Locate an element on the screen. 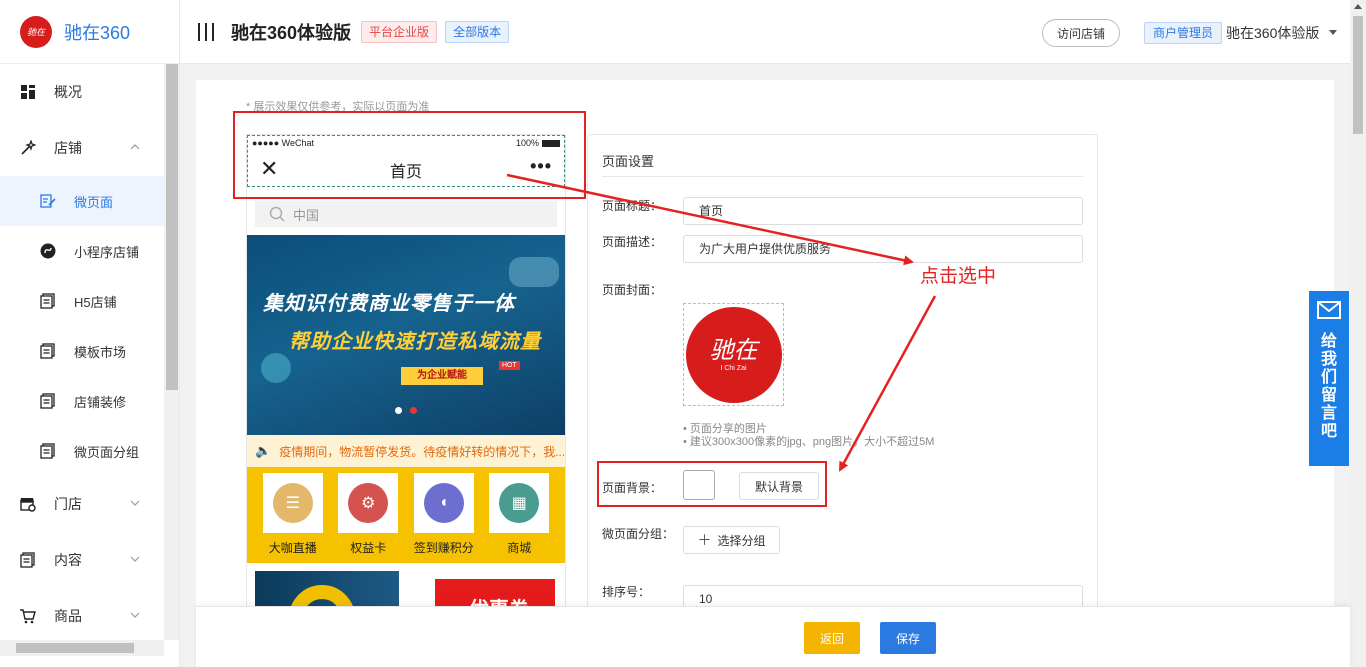  group-label: 微页面分组： is located at coordinates (638, 534).